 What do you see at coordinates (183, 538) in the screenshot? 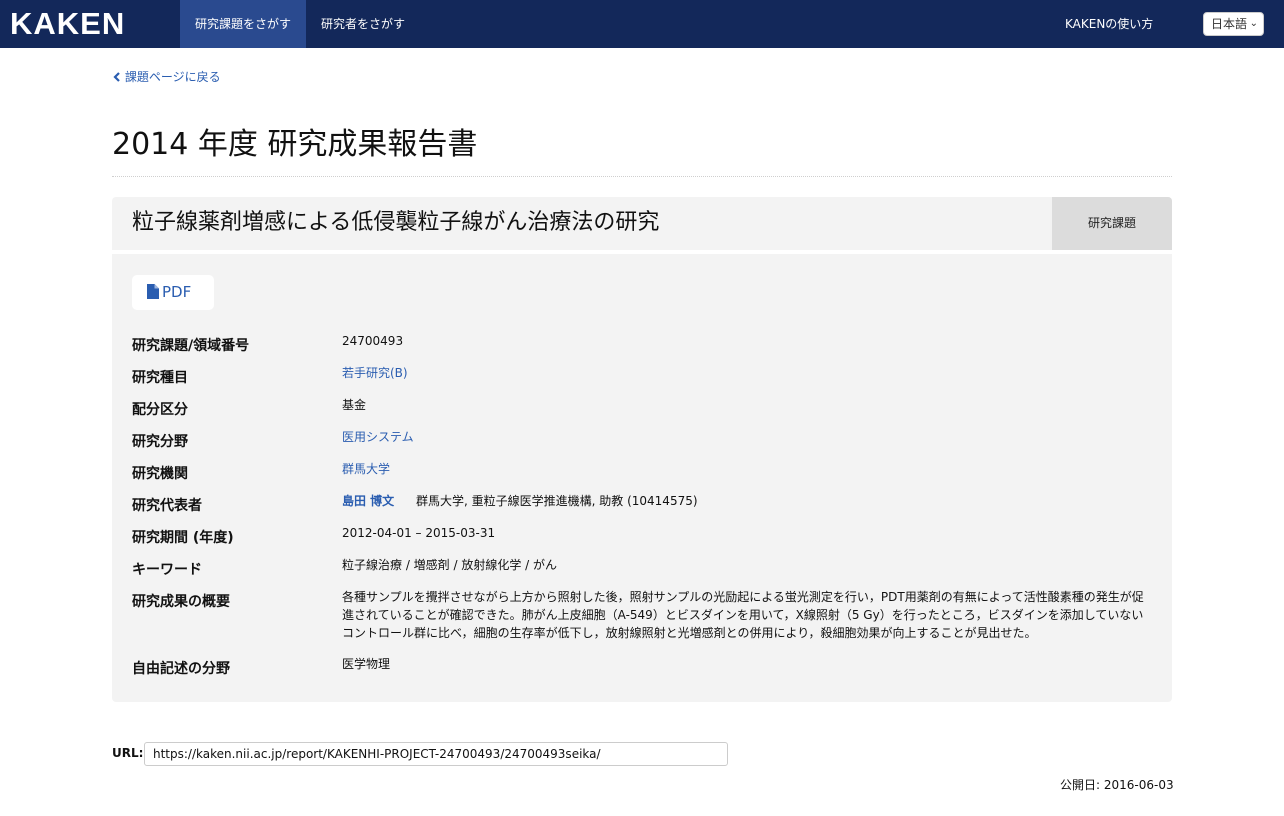
I see `field-label: 研究期間 (年度)` at bounding box center [183, 538].